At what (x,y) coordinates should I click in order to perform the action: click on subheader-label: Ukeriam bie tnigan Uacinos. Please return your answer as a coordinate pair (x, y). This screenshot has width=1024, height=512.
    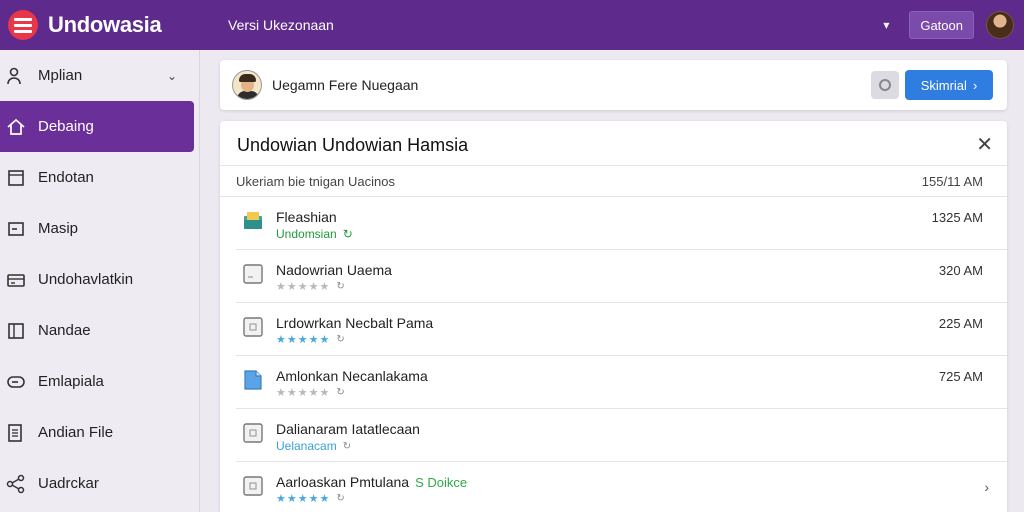
    Looking at the image, I should click on (315, 181).